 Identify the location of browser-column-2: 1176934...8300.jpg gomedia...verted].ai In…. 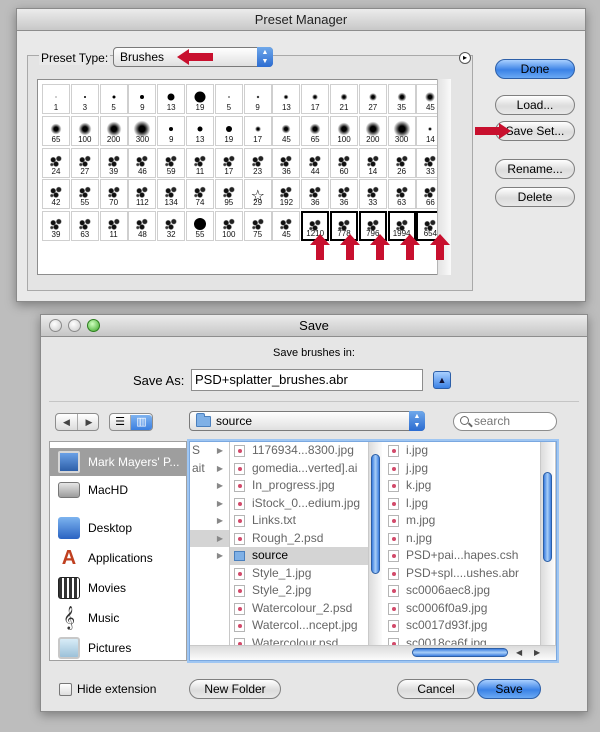
(306, 544).